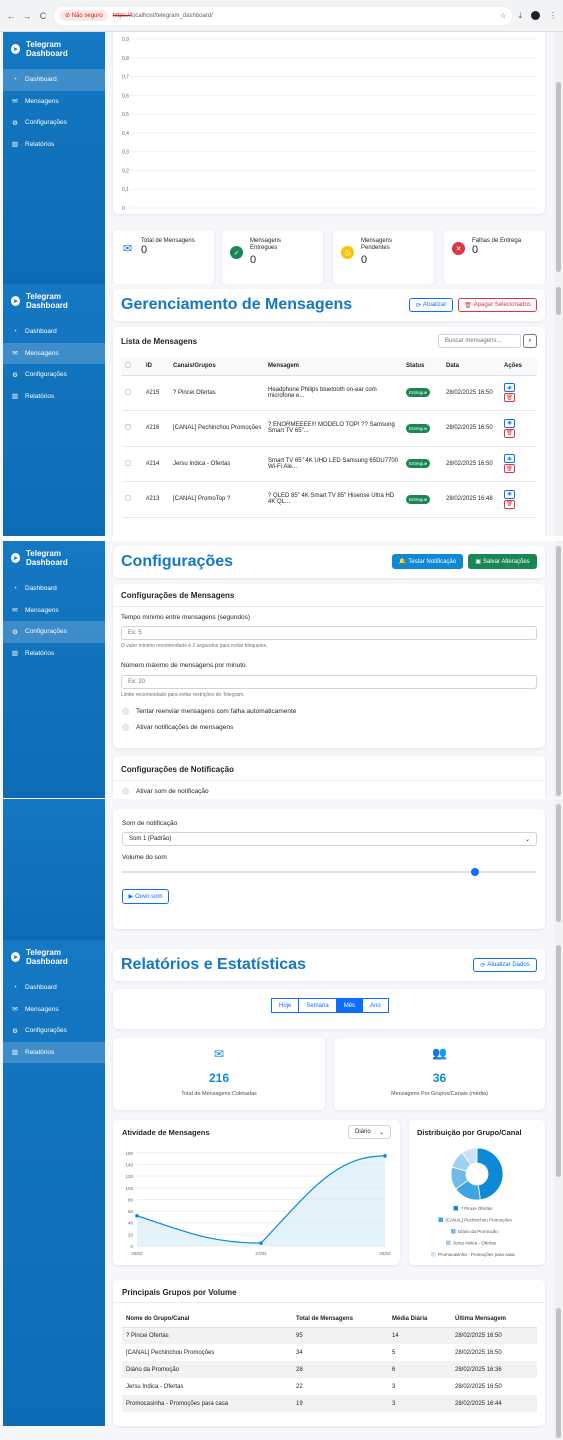  I want to click on notify-checkbox: Ativar notificações de mensagens, so click(177, 727).